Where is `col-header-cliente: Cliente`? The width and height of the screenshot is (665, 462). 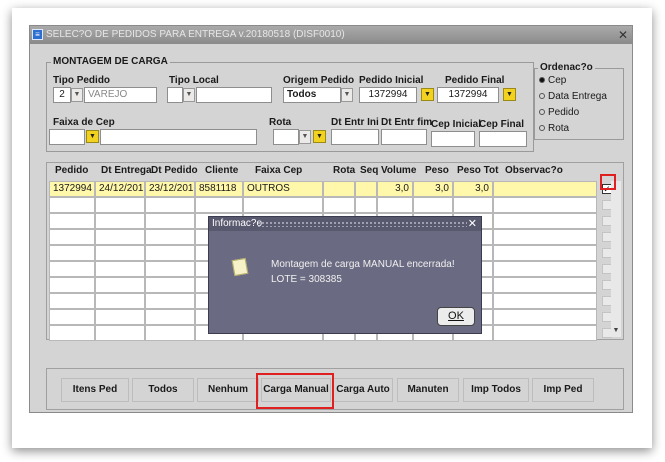
col-header-cliente: Cliente is located at coordinates (222, 170).